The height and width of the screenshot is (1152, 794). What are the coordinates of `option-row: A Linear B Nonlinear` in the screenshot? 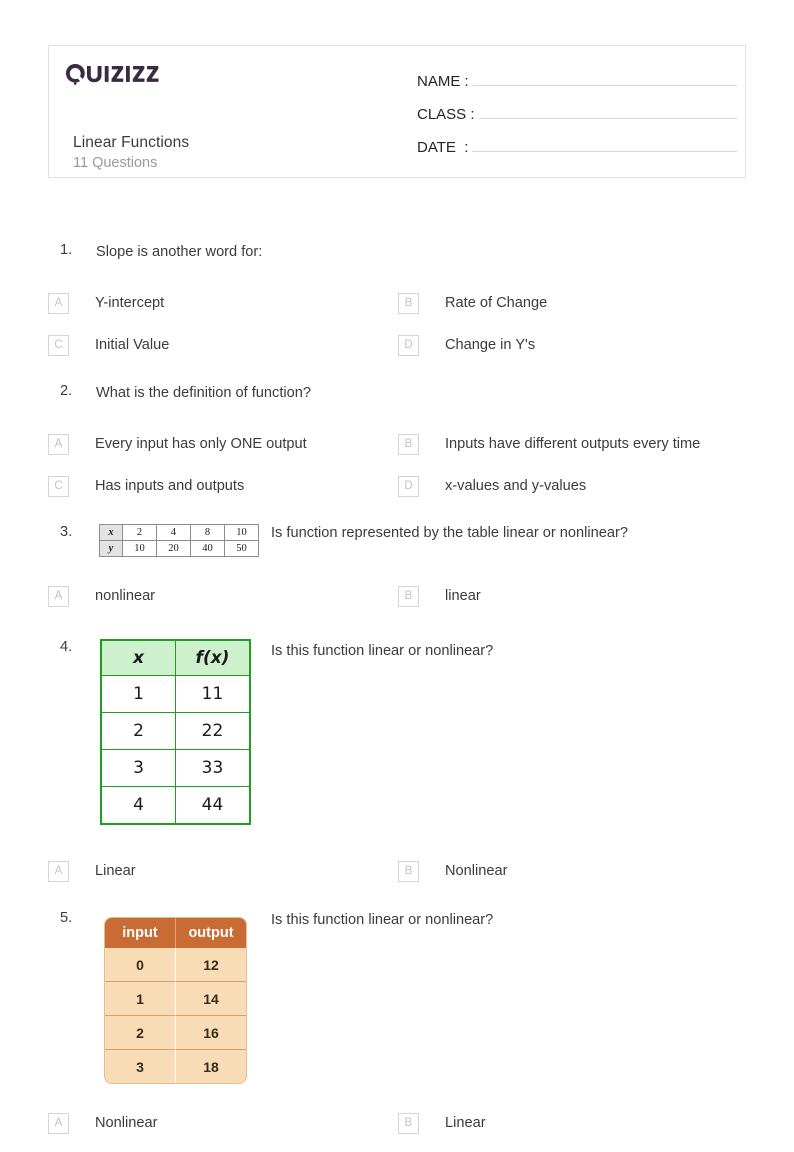 It's located at (398, 879).